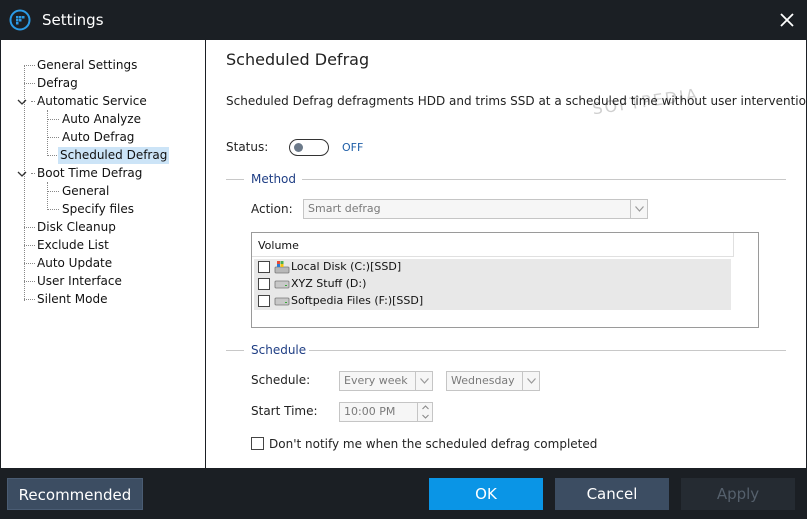 The image size is (807, 519). Describe the element at coordinates (85, 191) in the screenshot. I see `tree-item-general: General` at that location.